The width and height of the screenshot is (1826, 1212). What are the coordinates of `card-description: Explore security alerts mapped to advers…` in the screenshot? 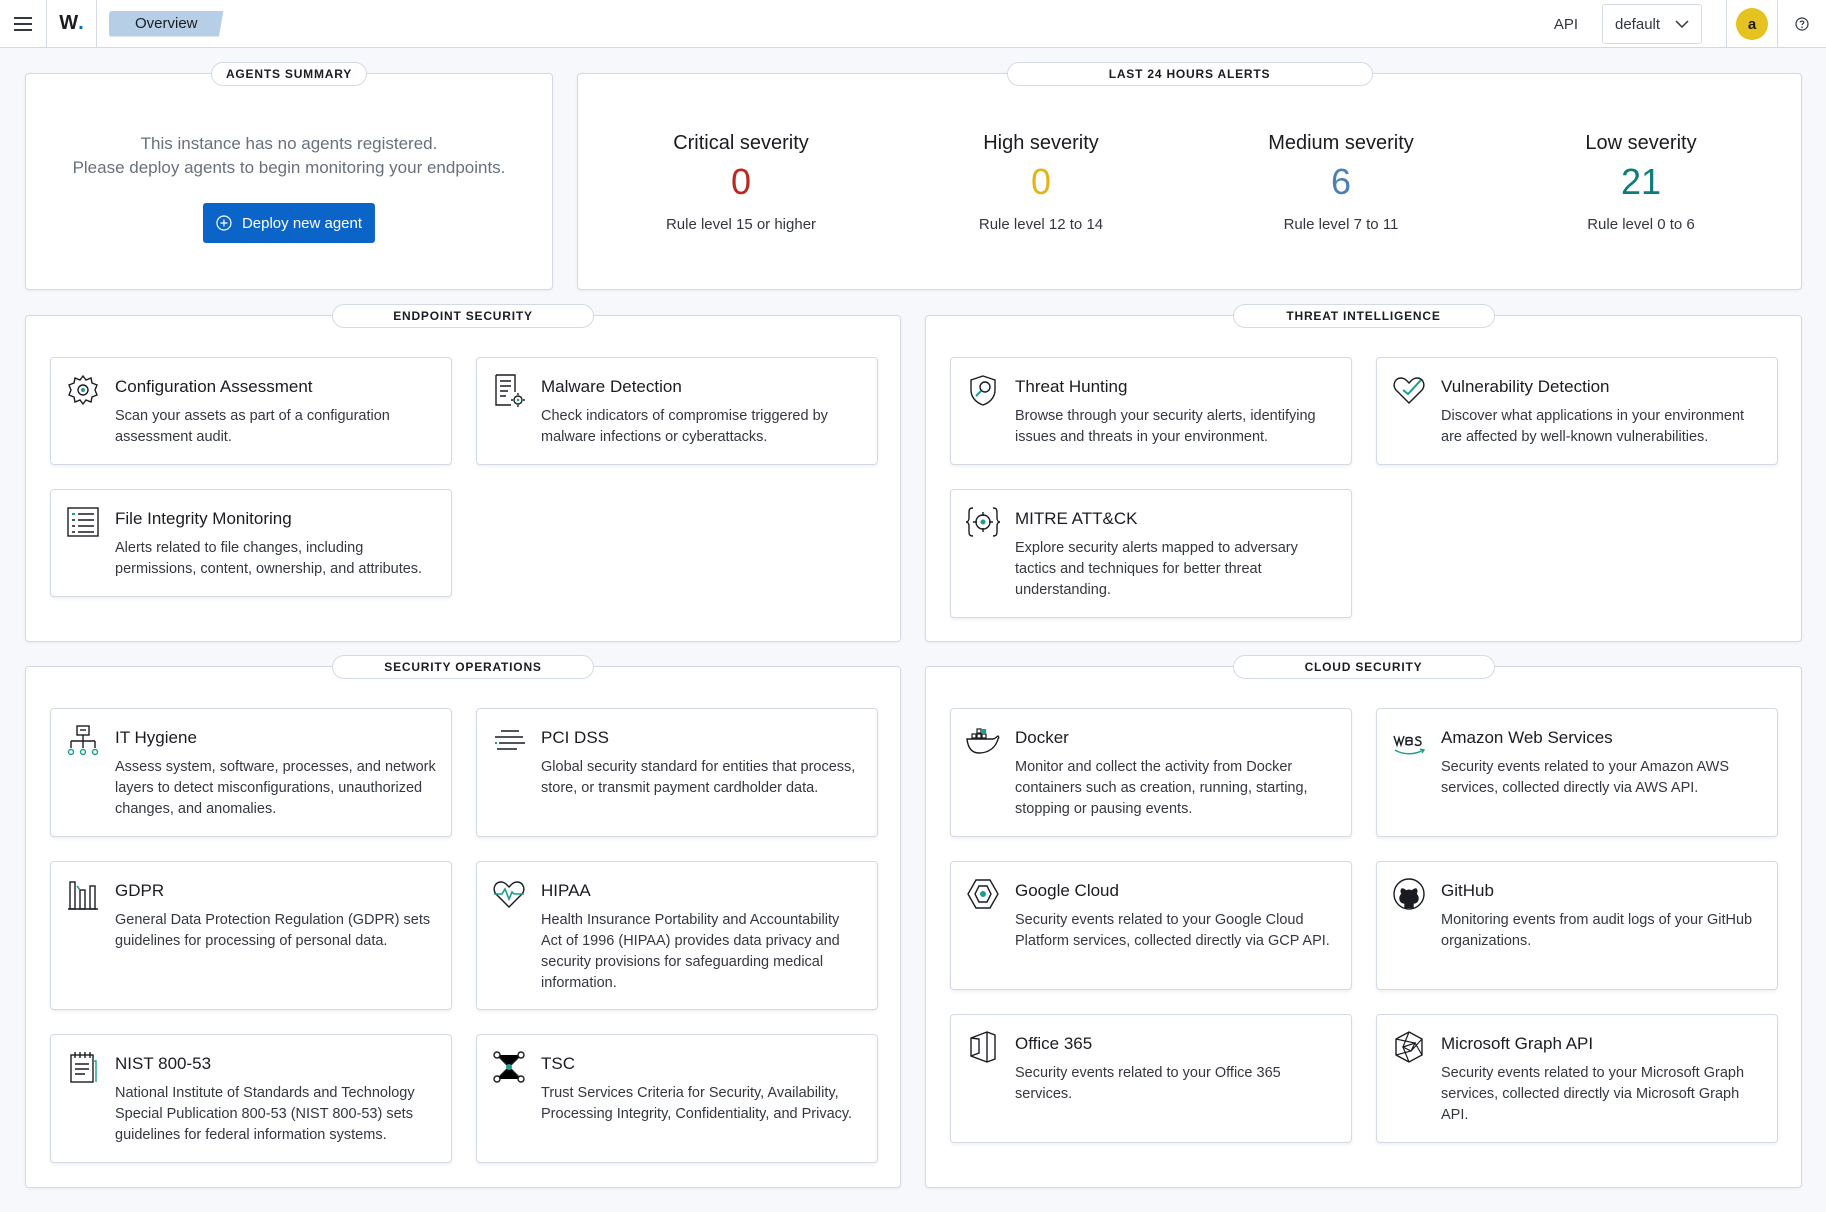 It's located at (1156, 569).